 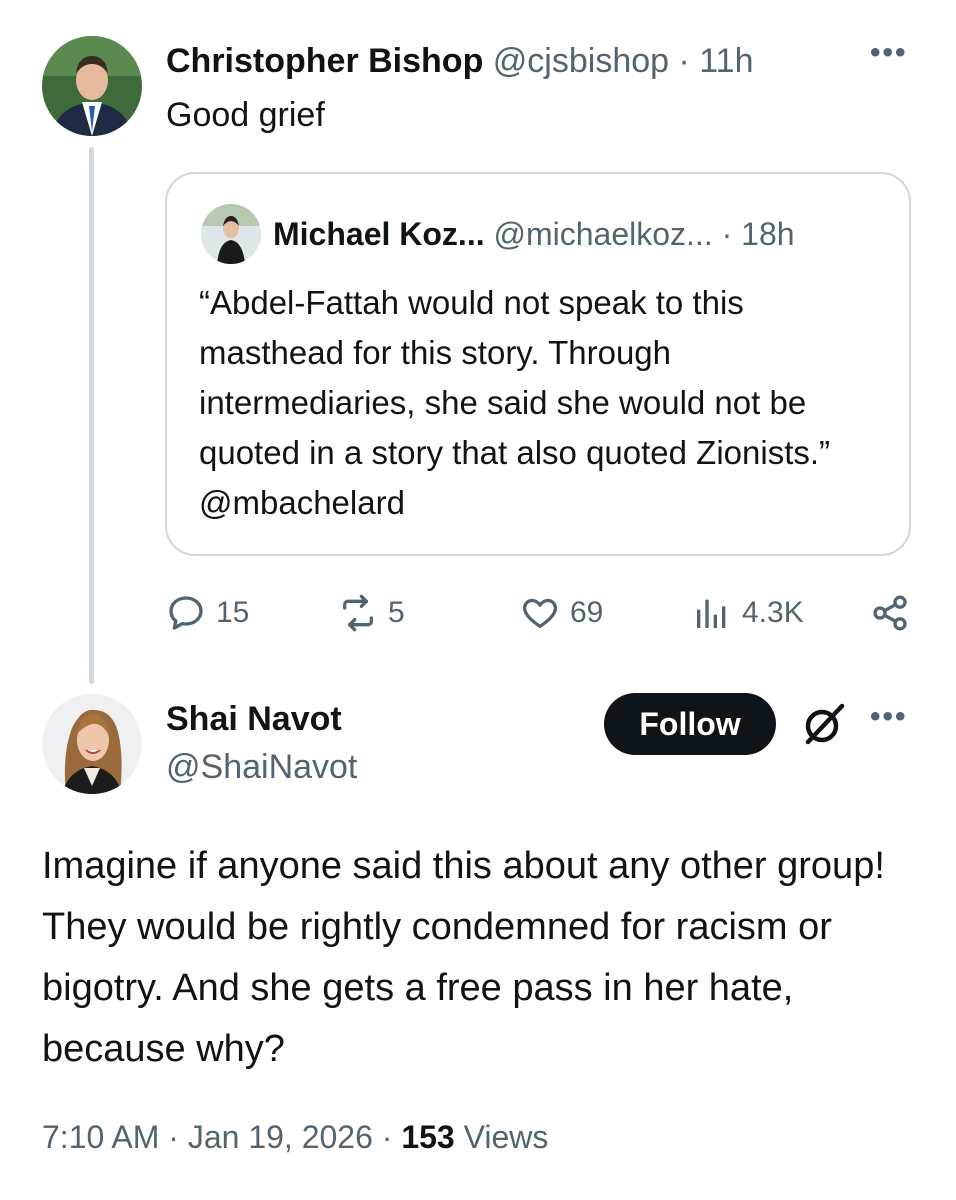 I want to click on thread-line, so click(x=91, y=415).